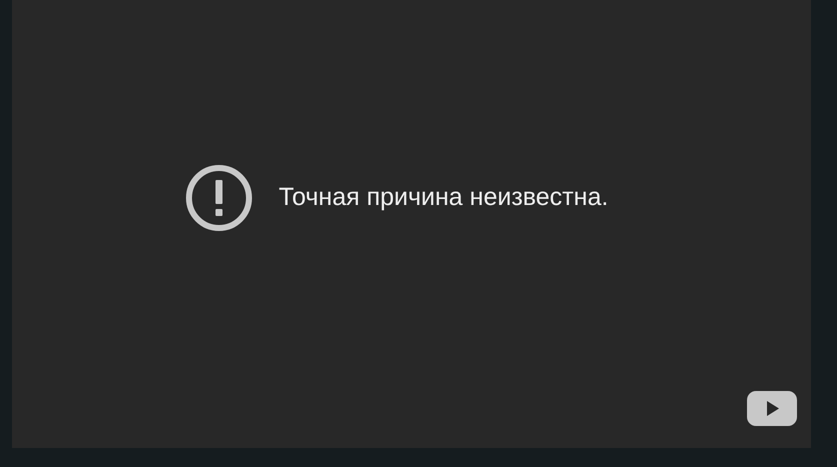  What do you see at coordinates (443, 197) in the screenshot?
I see `error-message: Точная причина неизвестна.` at bounding box center [443, 197].